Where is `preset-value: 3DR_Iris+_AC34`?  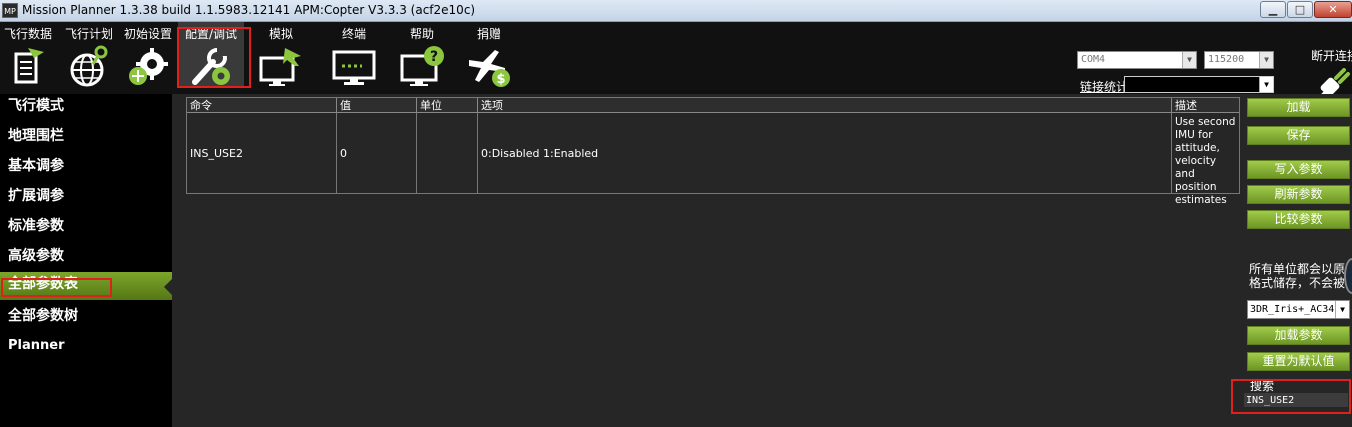
preset-value: 3DR_Iris+_AC34 is located at coordinates (1292, 309).